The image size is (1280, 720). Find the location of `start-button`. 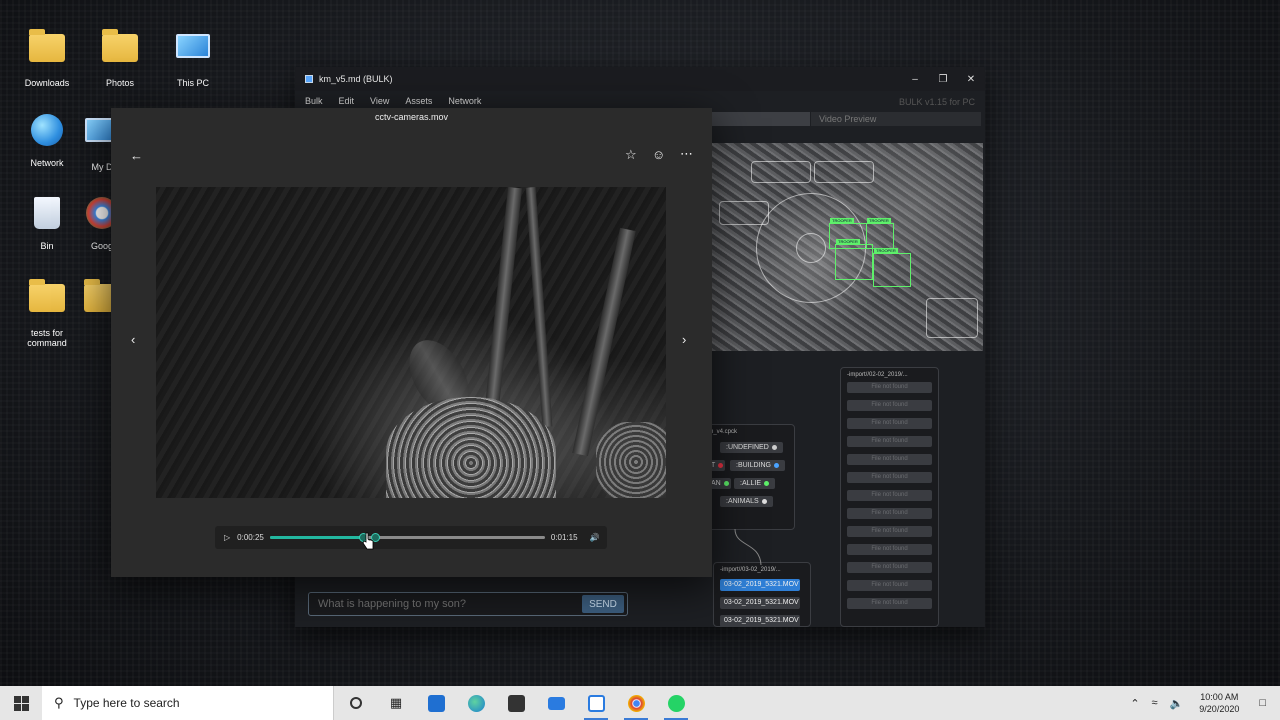

start-button is located at coordinates (21, 703).